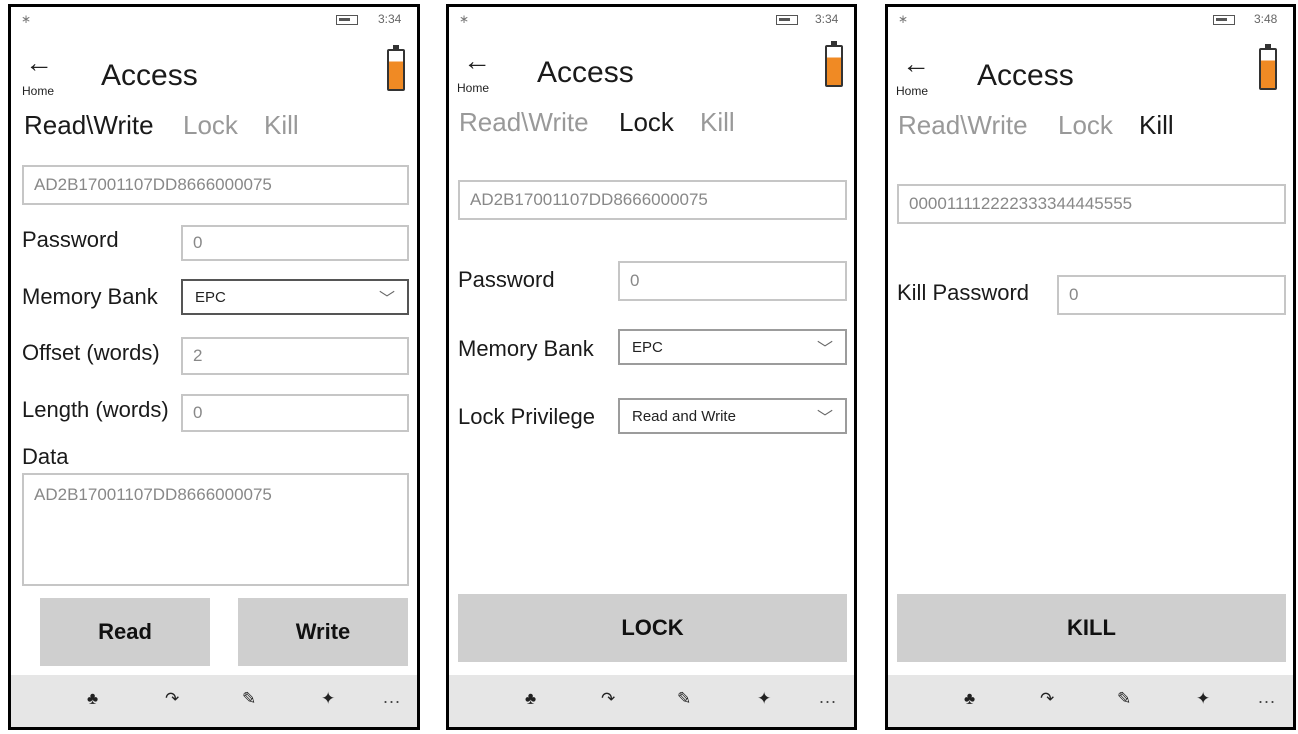  I want to click on offset-input: 2, so click(295, 356).